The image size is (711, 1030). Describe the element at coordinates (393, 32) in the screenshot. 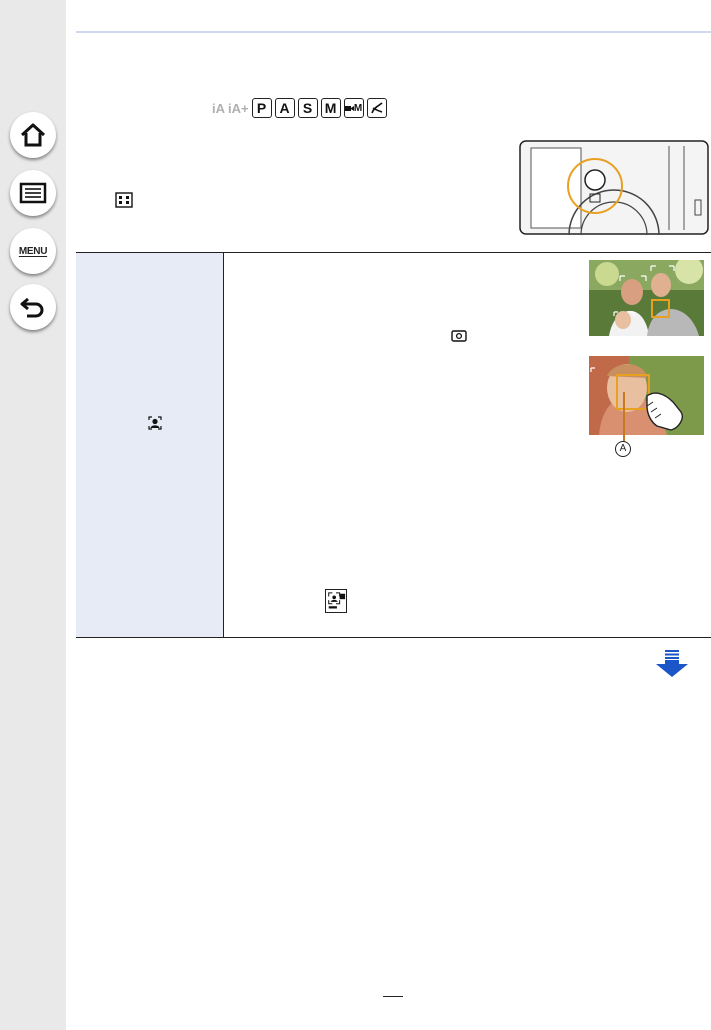

I see `header-rule` at that location.